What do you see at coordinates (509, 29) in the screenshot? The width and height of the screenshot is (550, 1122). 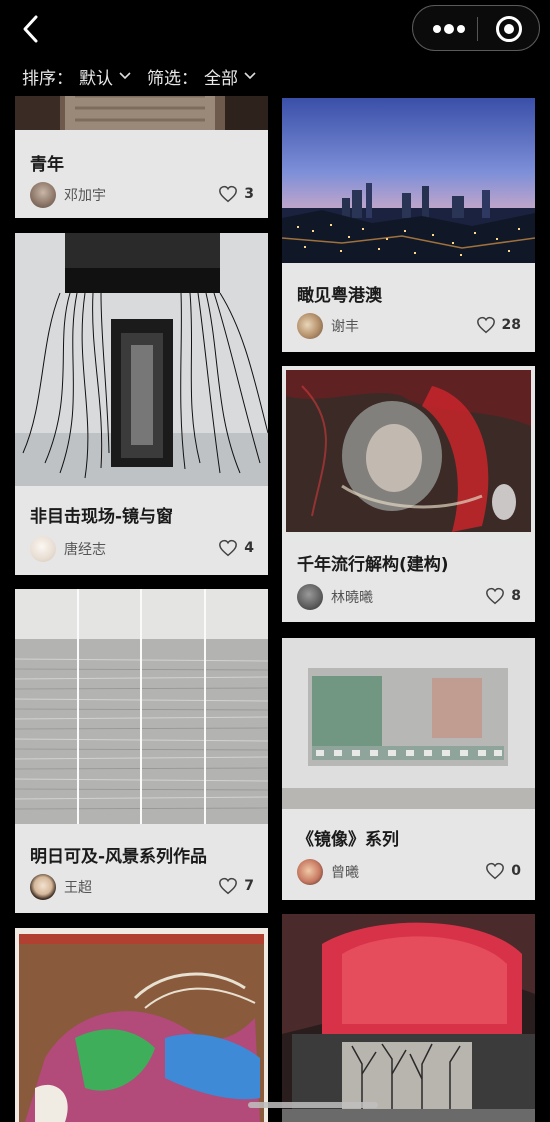 I see `close-target-icon` at bounding box center [509, 29].